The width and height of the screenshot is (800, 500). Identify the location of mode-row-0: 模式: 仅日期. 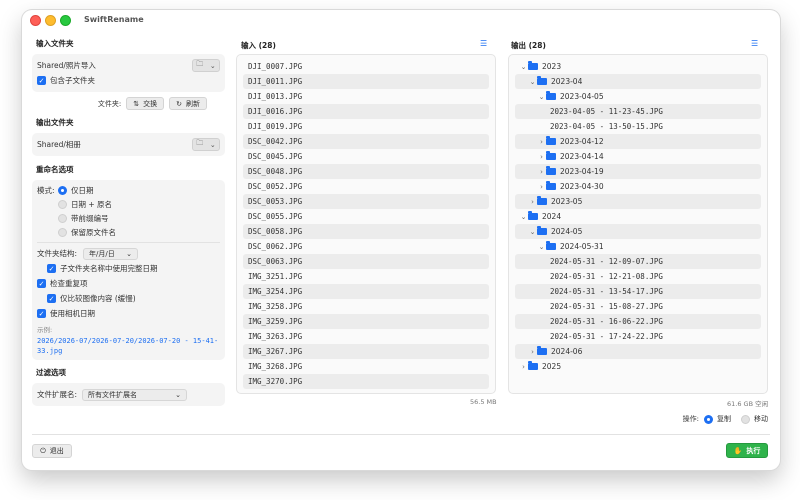
(128, 190).